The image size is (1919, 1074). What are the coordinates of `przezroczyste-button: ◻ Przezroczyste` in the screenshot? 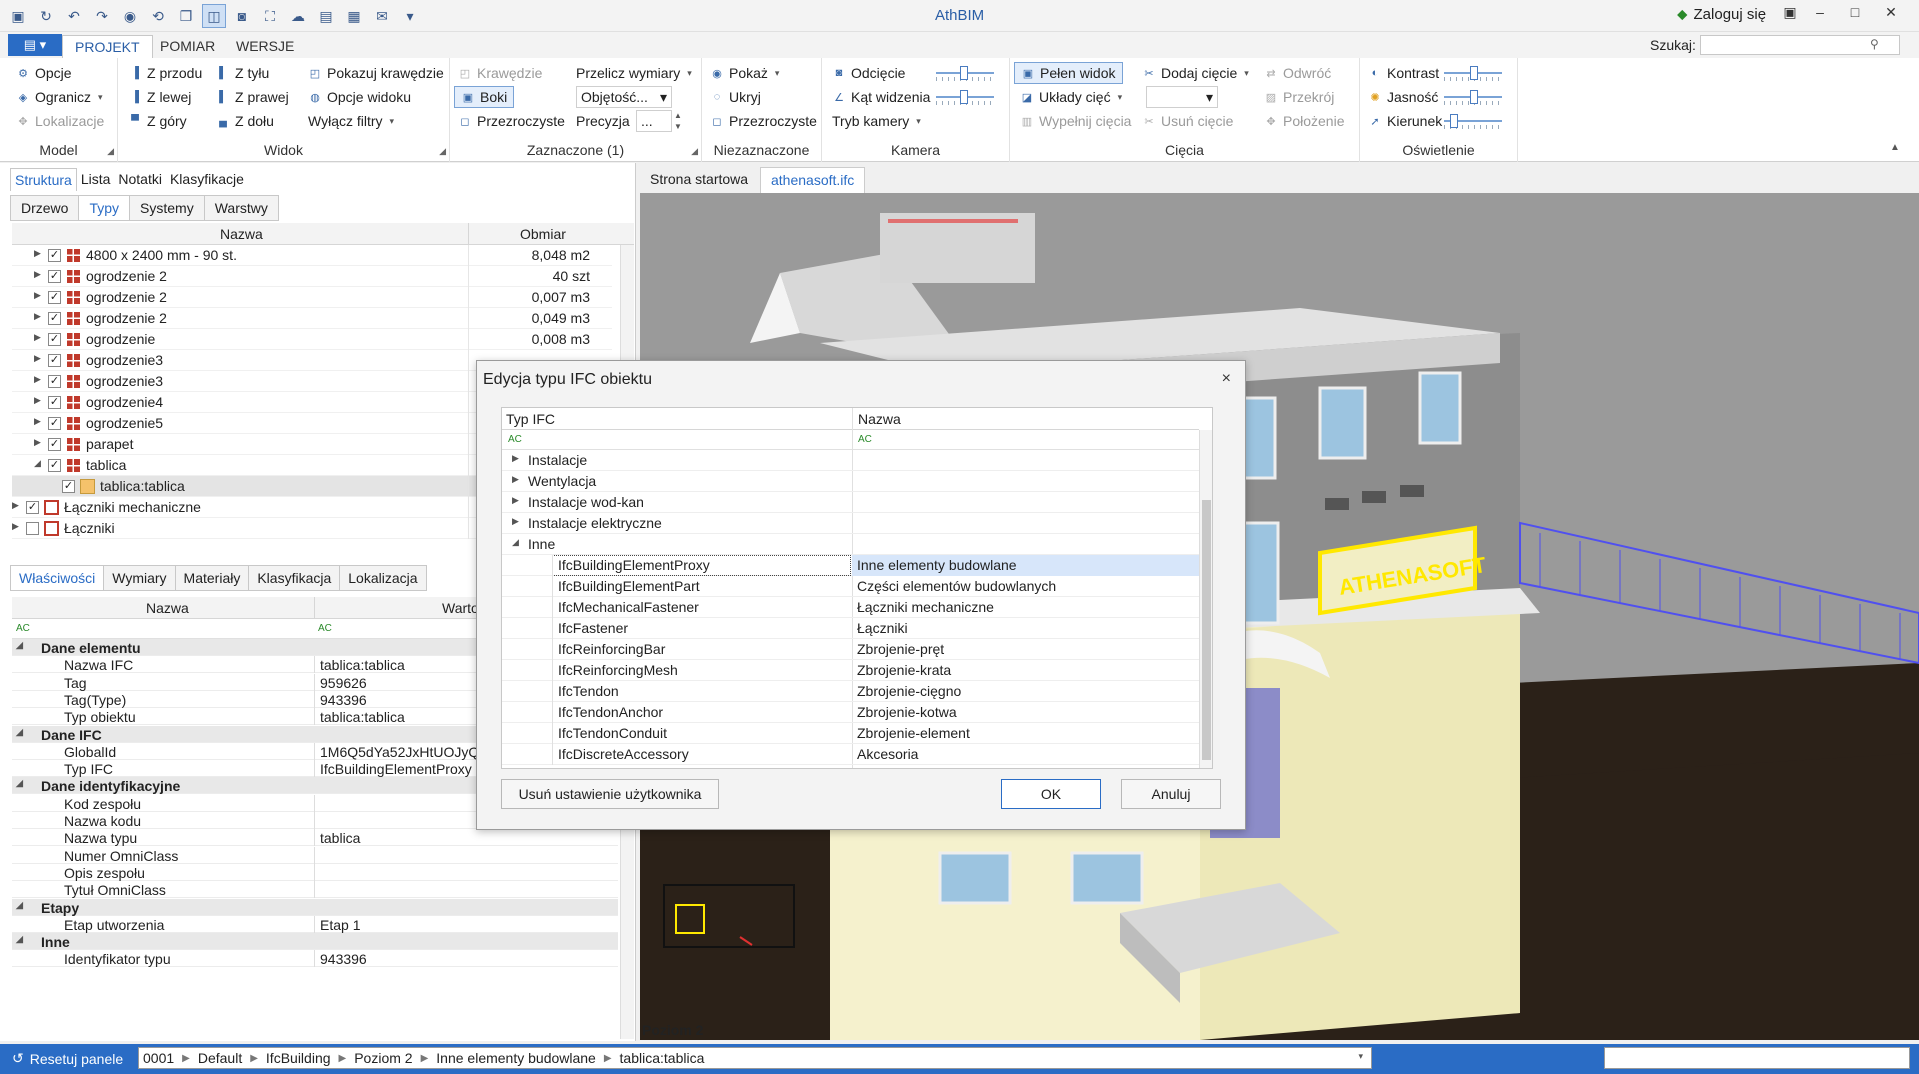 It's located at (511, 121).